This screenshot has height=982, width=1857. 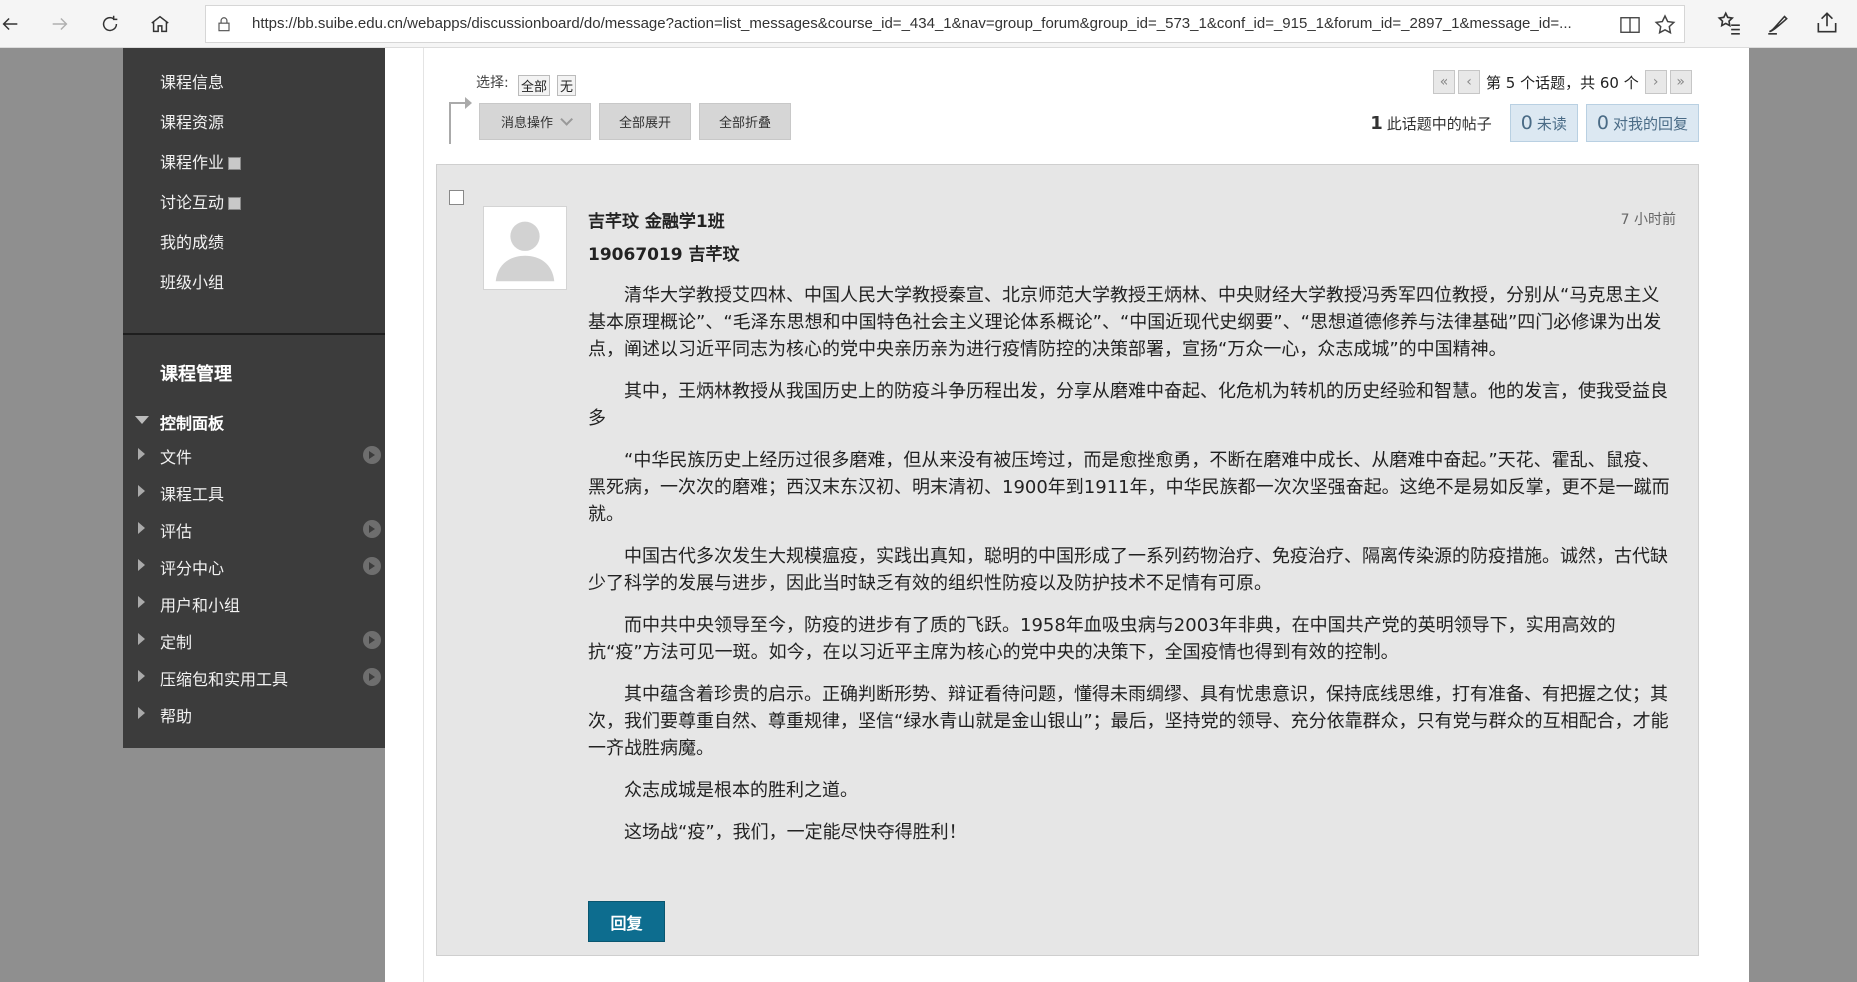 What do you see at coordinates (741, 790) in the screenshot?
I see `post-paragraph: 众志成城是根本的胜利之道。` at bounding box center [741, 790].